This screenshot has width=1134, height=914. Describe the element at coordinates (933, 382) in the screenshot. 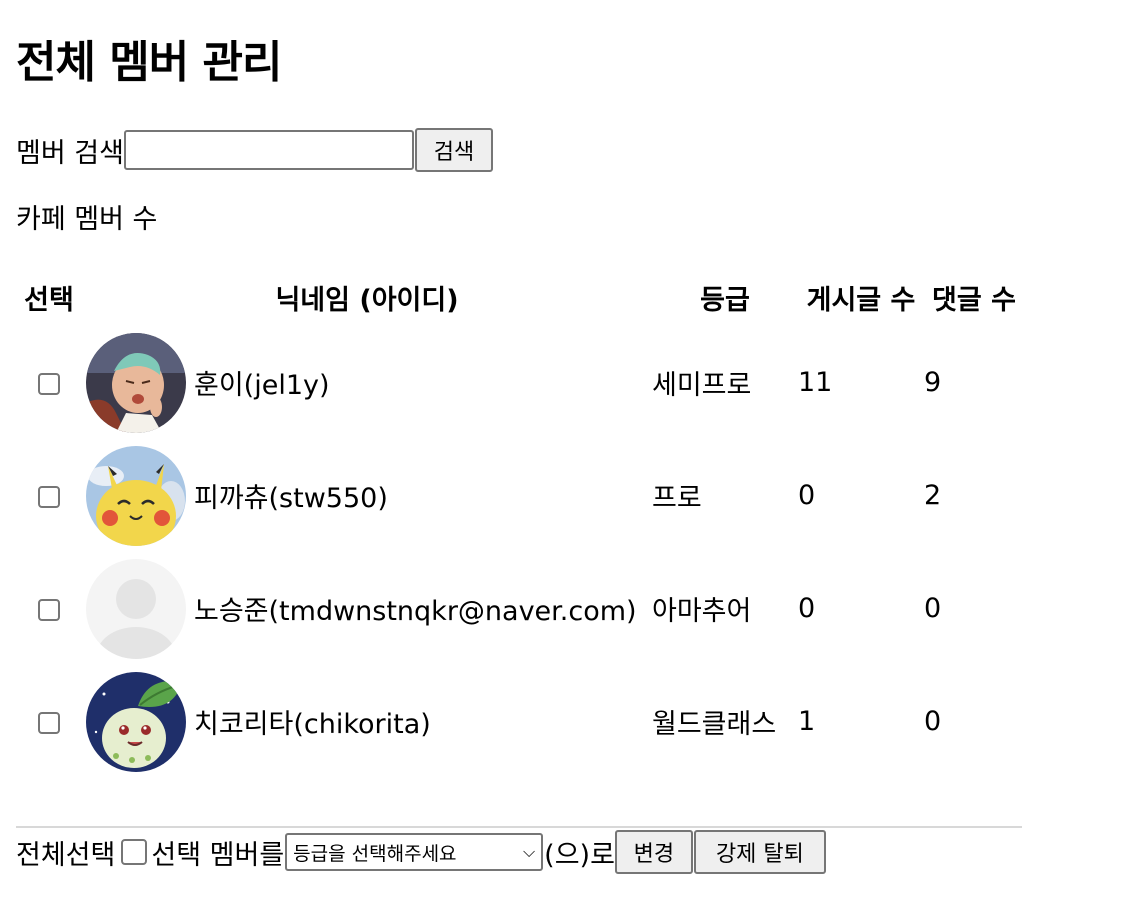

I see `member-comment-count: 9` at that location.